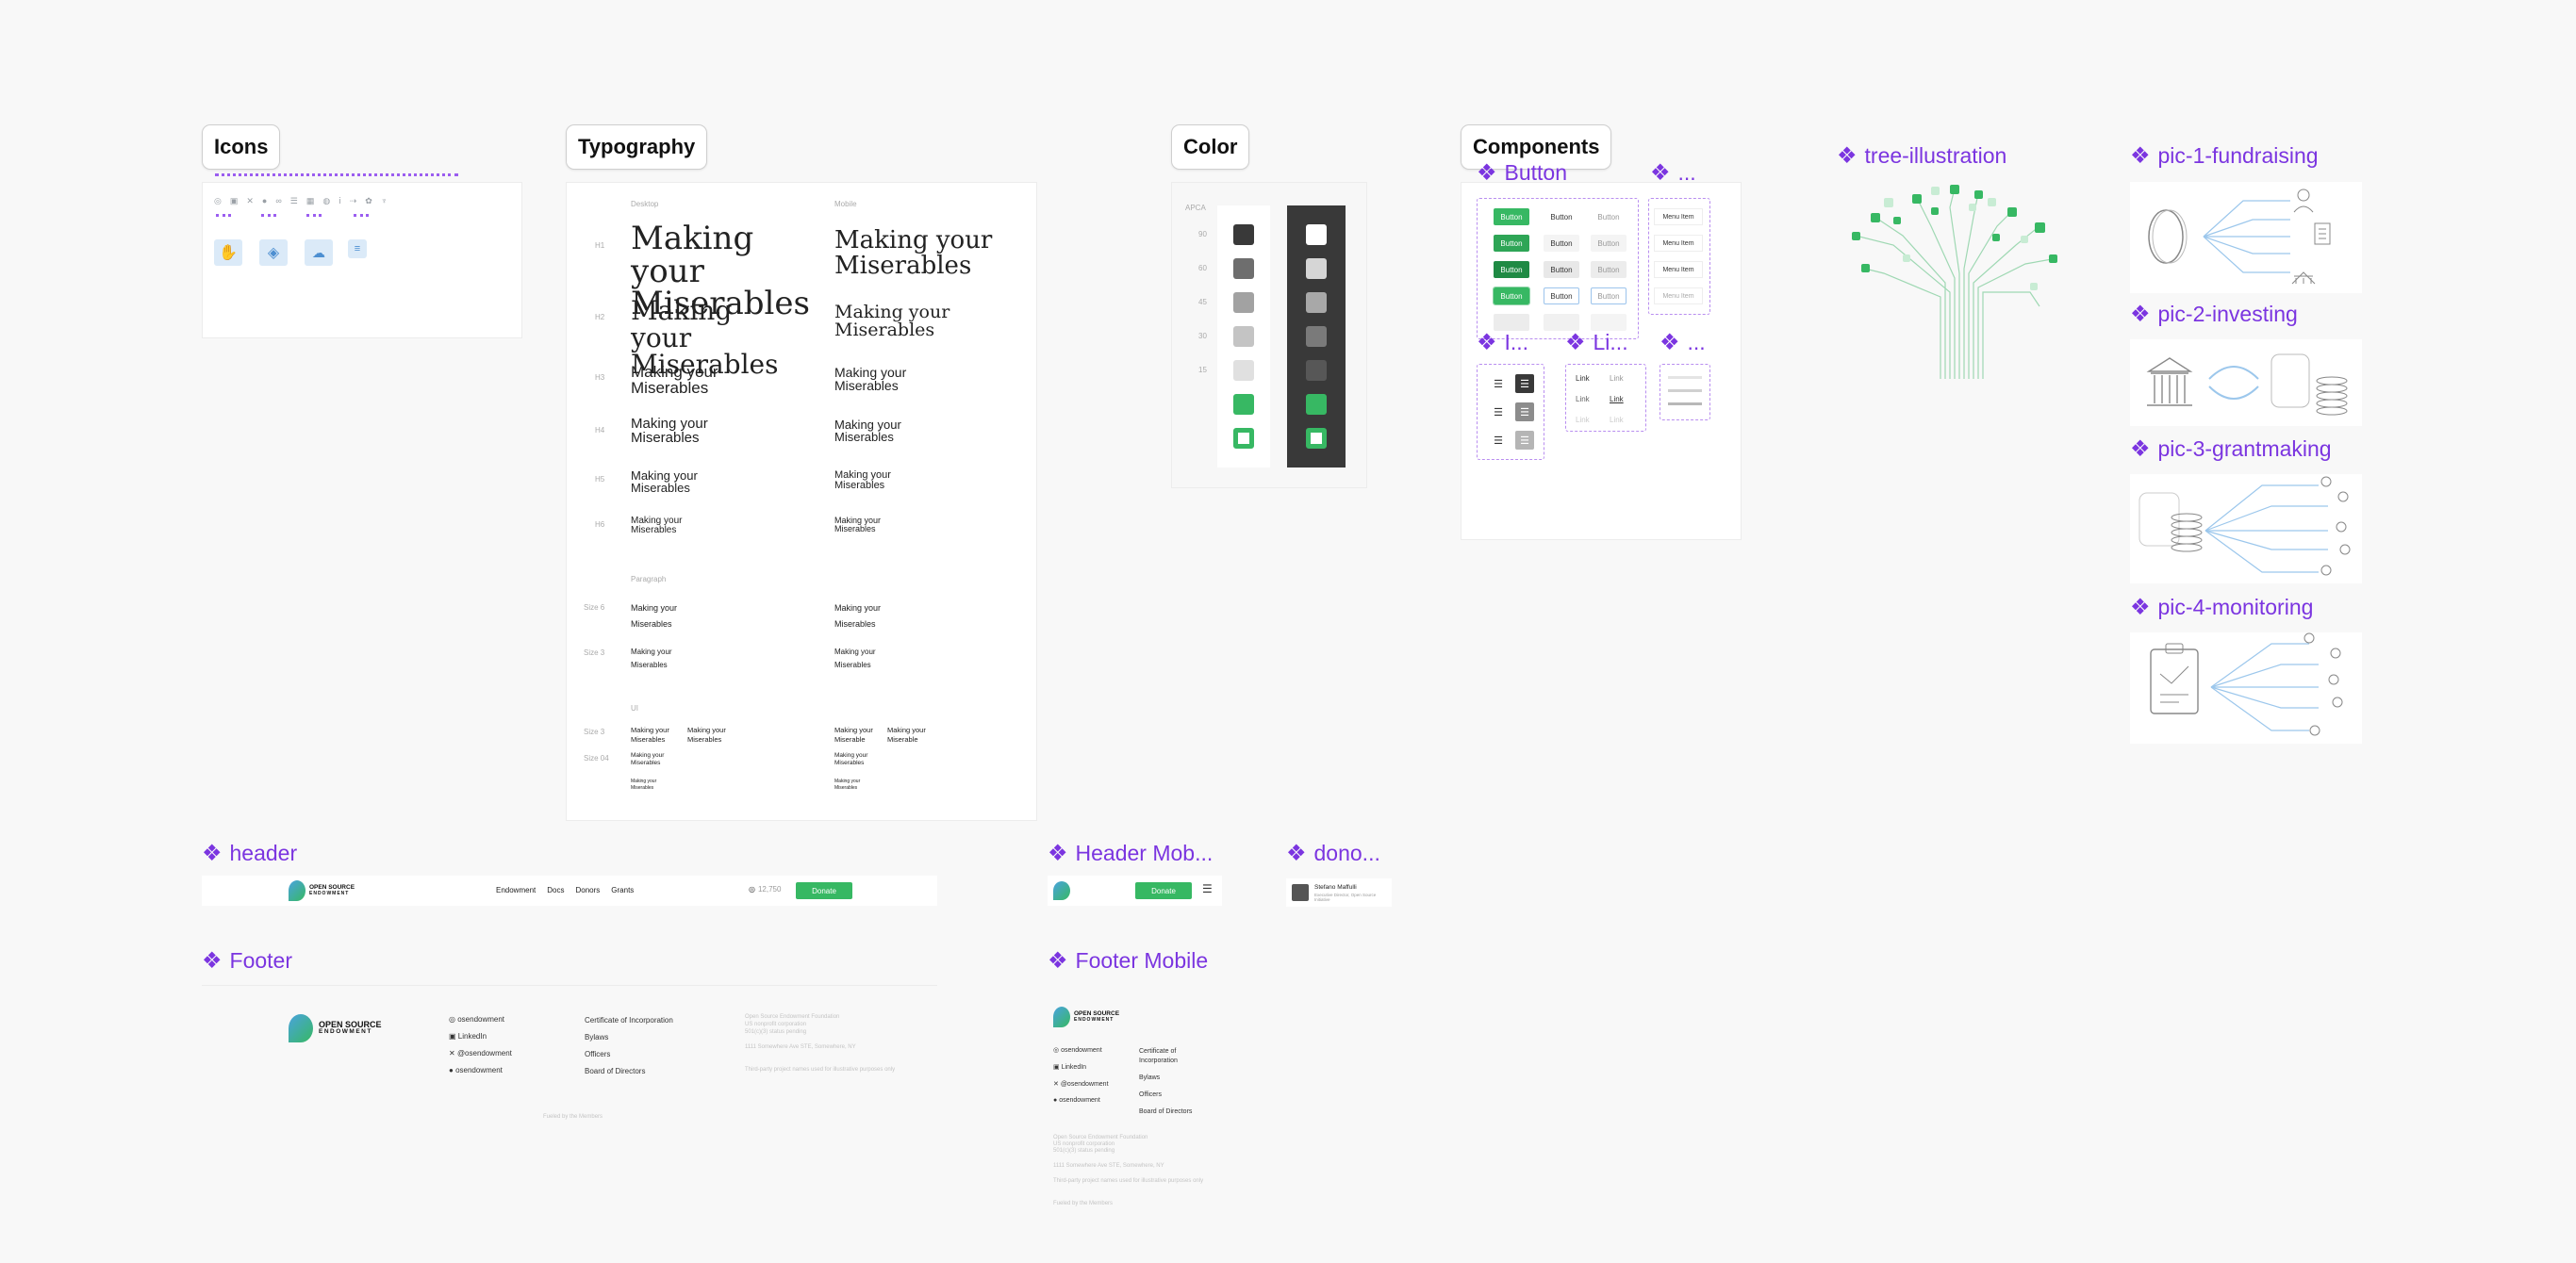 This screenshot has width=2576, height=1263. What do you see at coordinates (326, 200) in the screenshot?
I see `globe-icon: ◍` at bounding box center [326, 200].